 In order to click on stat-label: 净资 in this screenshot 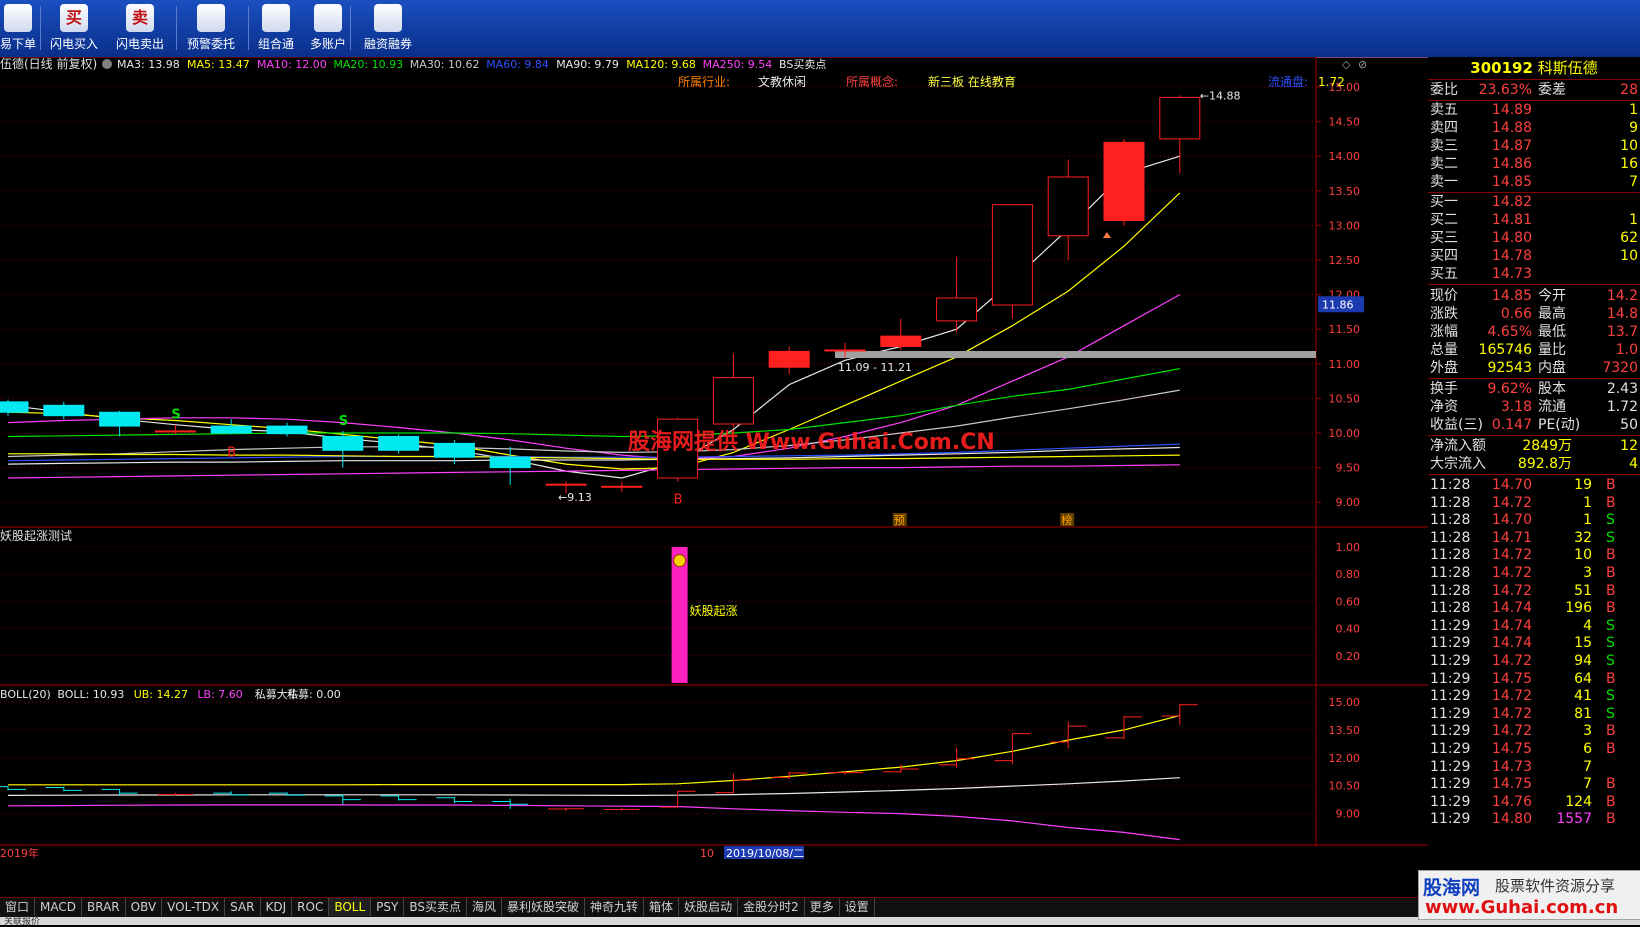, I will do `click(1444, 407)`.